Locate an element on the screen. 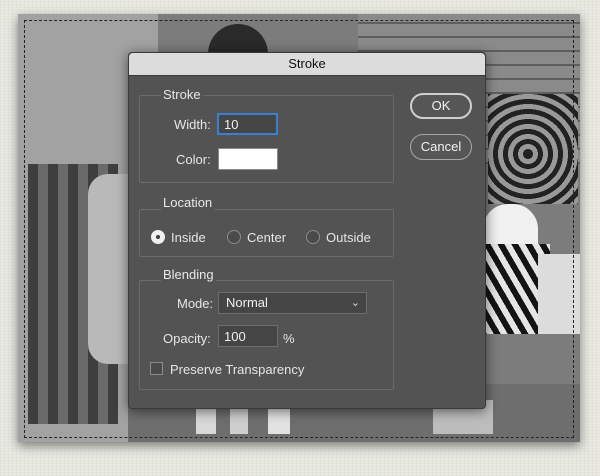  radio-outside: Outside is located at coordinates (338, 237).